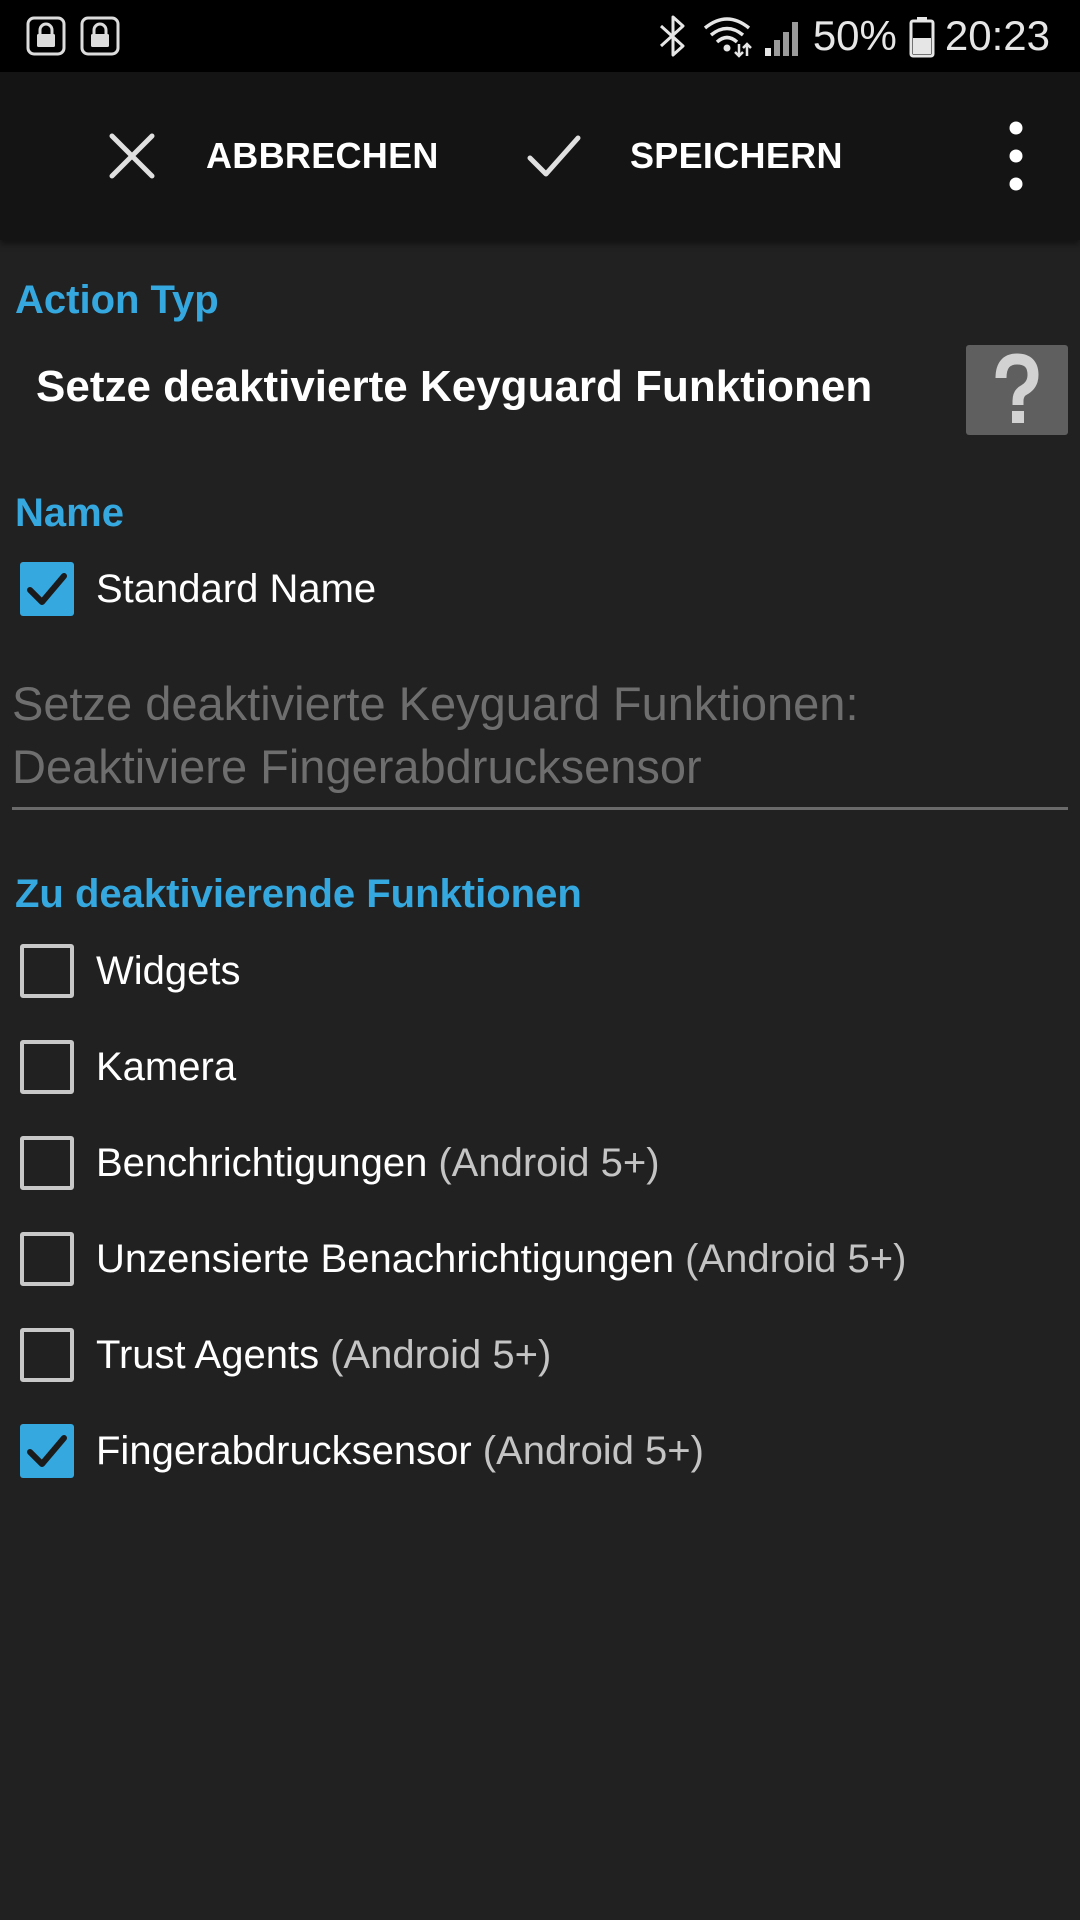  Describe the element at coordinates (997, 35) in the screenshot. I see `clock: 20:23` at that location.